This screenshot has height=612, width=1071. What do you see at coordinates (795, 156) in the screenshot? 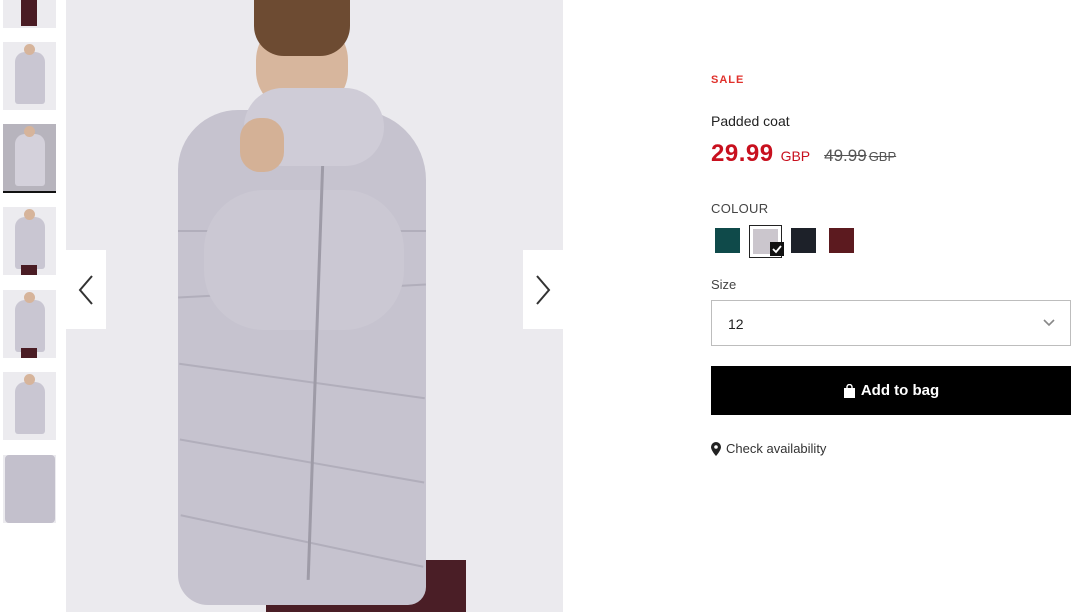
I see `current-price-currency: GBP` at bounding box center [795, 156].